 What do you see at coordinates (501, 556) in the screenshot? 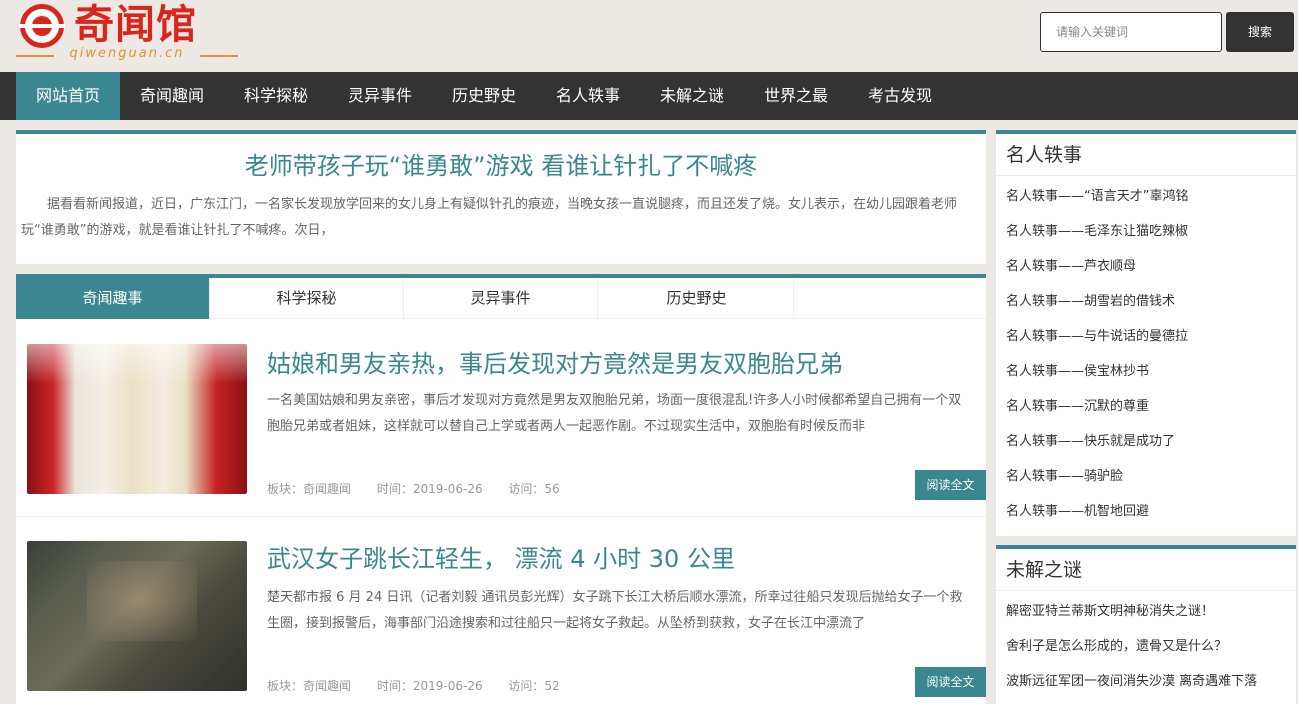
I see `article-title: 武汉女子跳长江轻生， 漂流 4 小时 30 公里` at bounding box center [501, 556].